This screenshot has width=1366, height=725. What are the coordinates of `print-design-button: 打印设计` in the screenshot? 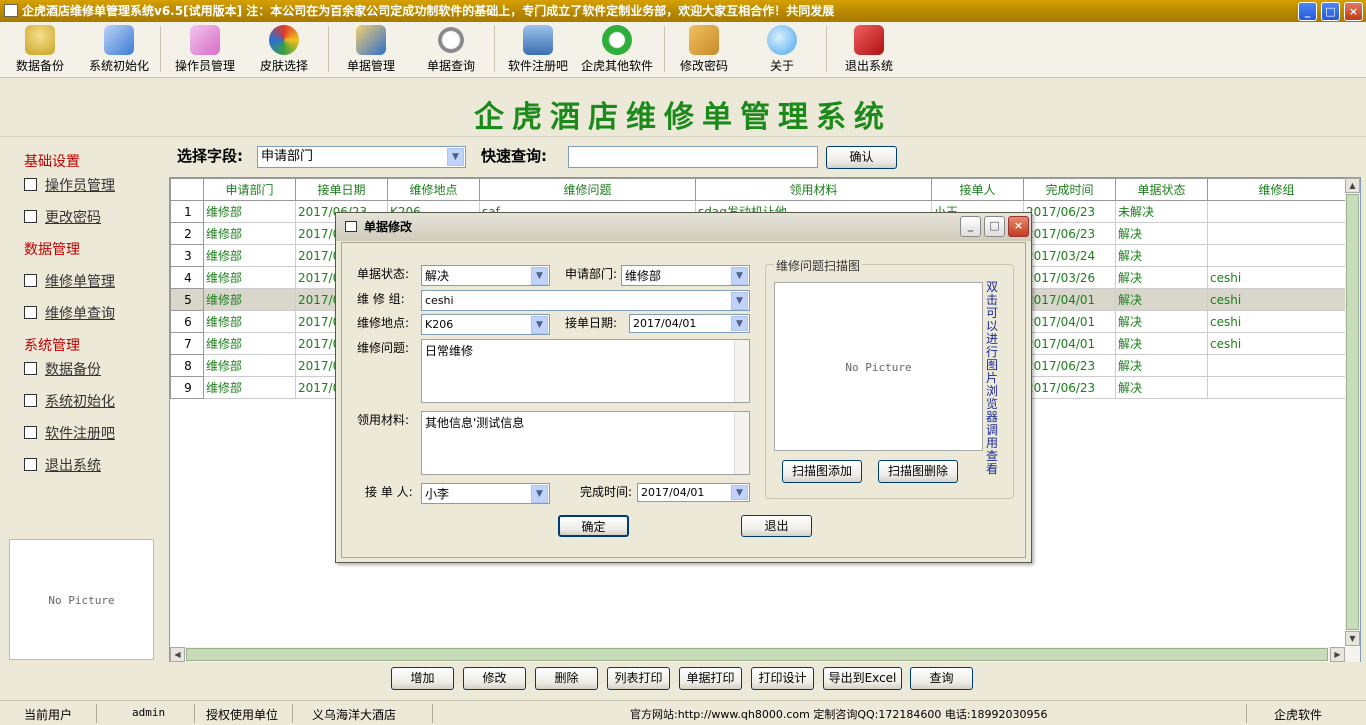 It's located at (782, 678).